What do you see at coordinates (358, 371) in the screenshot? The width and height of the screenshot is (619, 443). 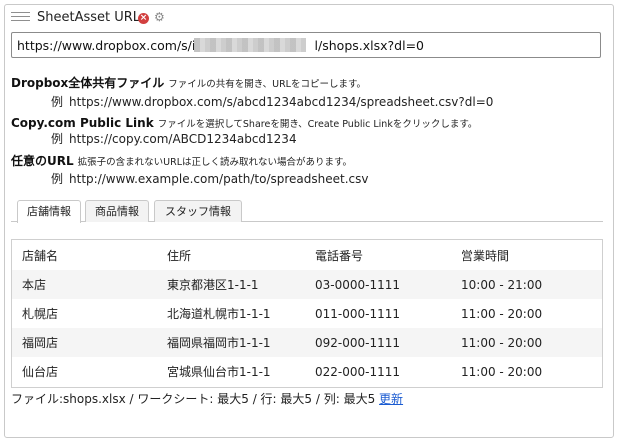 I see `table-cell: 022-000-1111` at bounding box center [358, 371].